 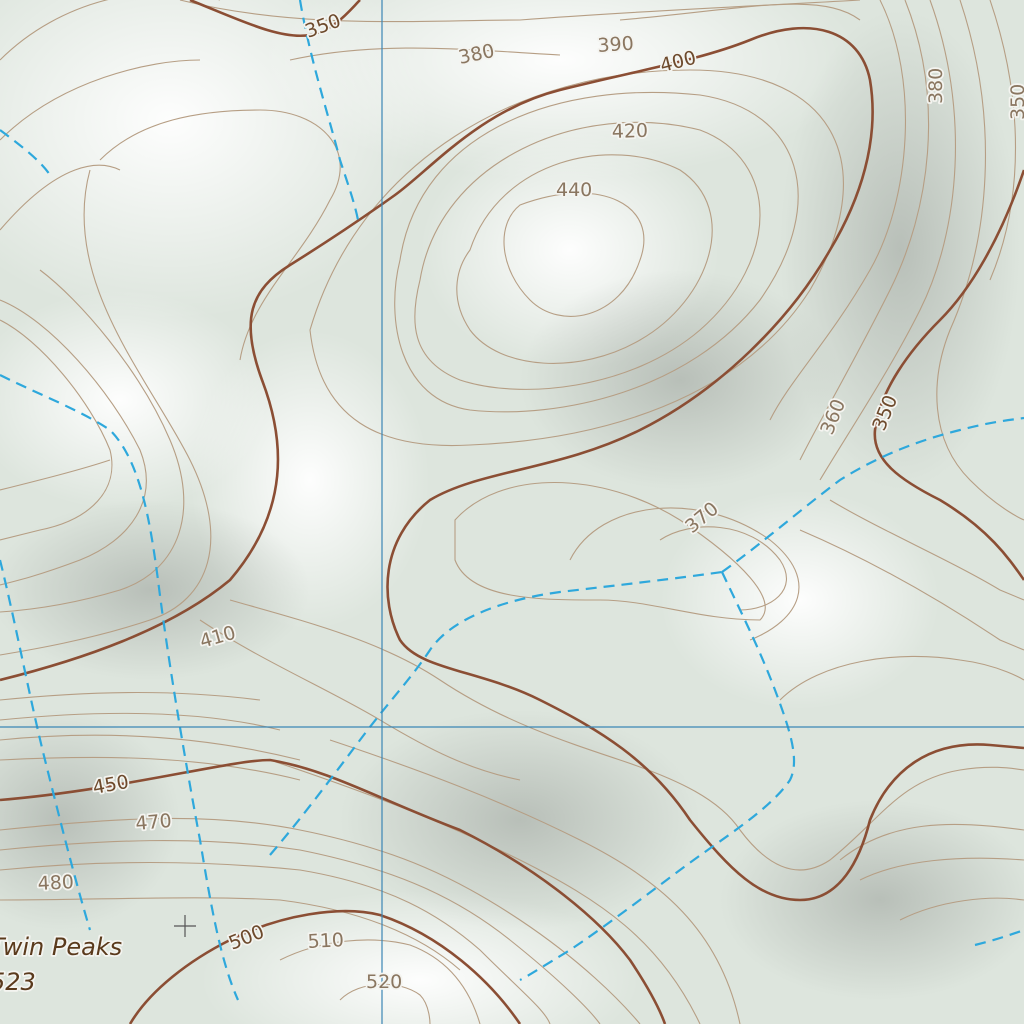 I want to click on peak-elevation: 523, so click(x=18, y=982).